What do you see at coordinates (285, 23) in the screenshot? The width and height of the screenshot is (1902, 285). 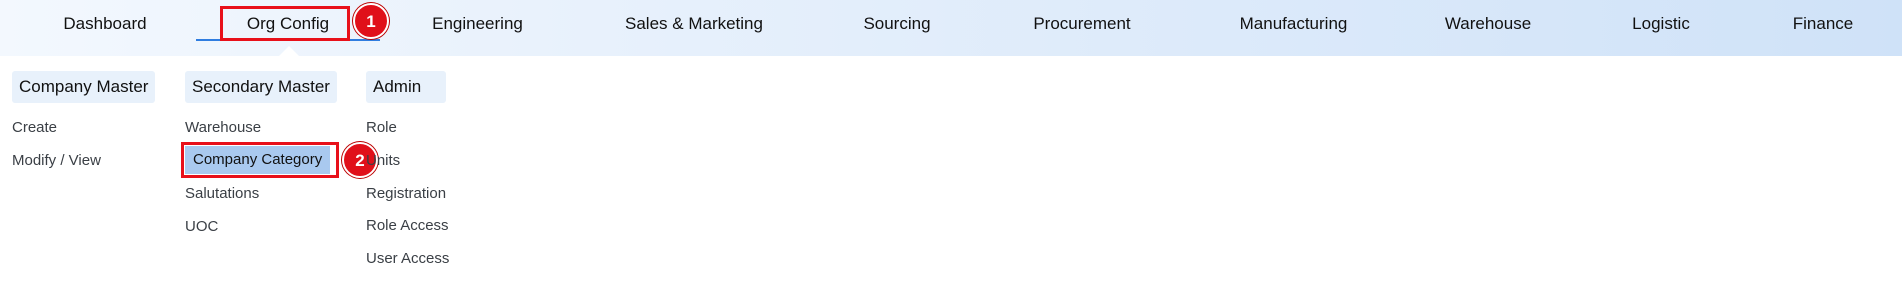 I see `step-1-highlight-box` at bounding box center [285, 23].